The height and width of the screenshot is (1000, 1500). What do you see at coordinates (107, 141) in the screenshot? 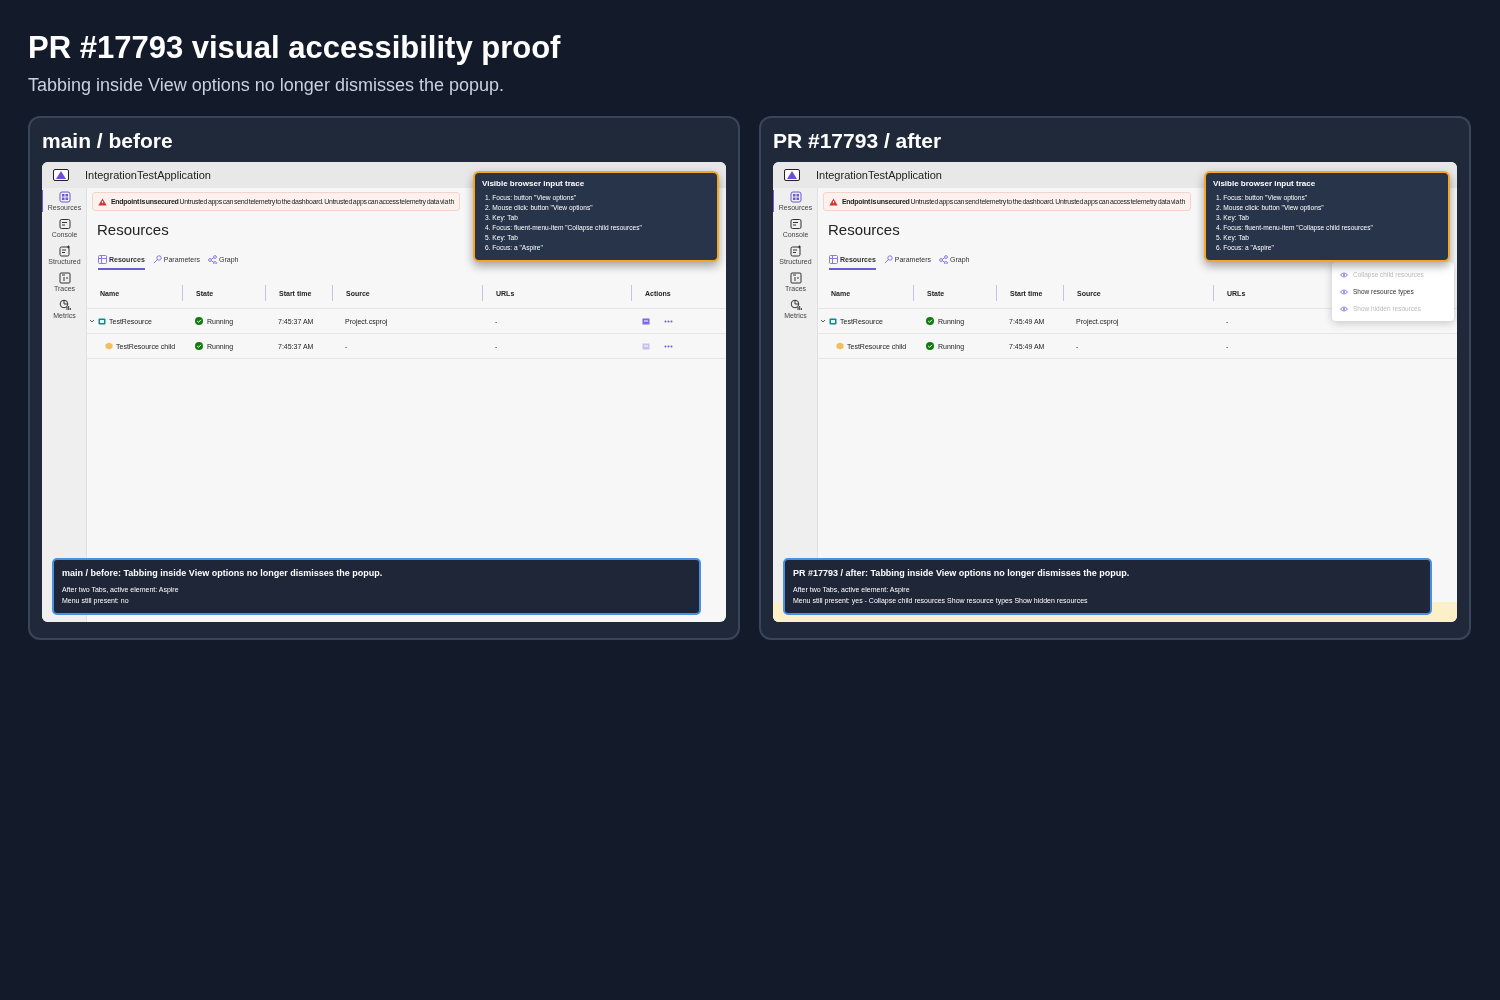
I see `panel-heading: main / before` at bounding box center [107, 141].